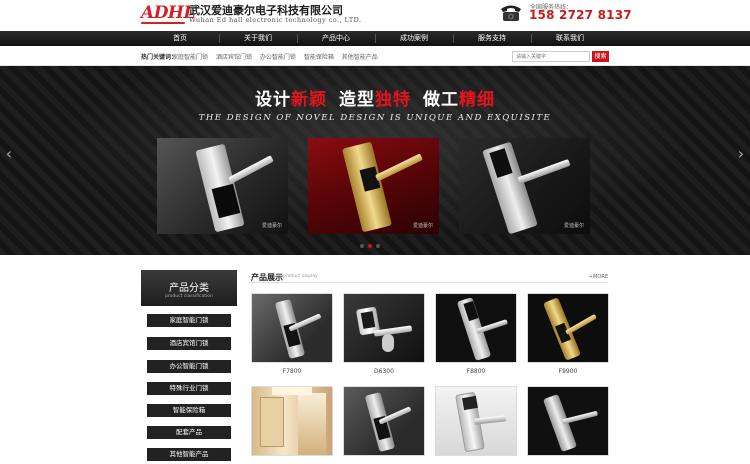 The width and height of the screenshot is (750, 464). What do you see at coordinates (234, 57) in the screenshot?
I see `hot-keyword-link: 酒店宾馆门锁` at bounding box center [234, 57].